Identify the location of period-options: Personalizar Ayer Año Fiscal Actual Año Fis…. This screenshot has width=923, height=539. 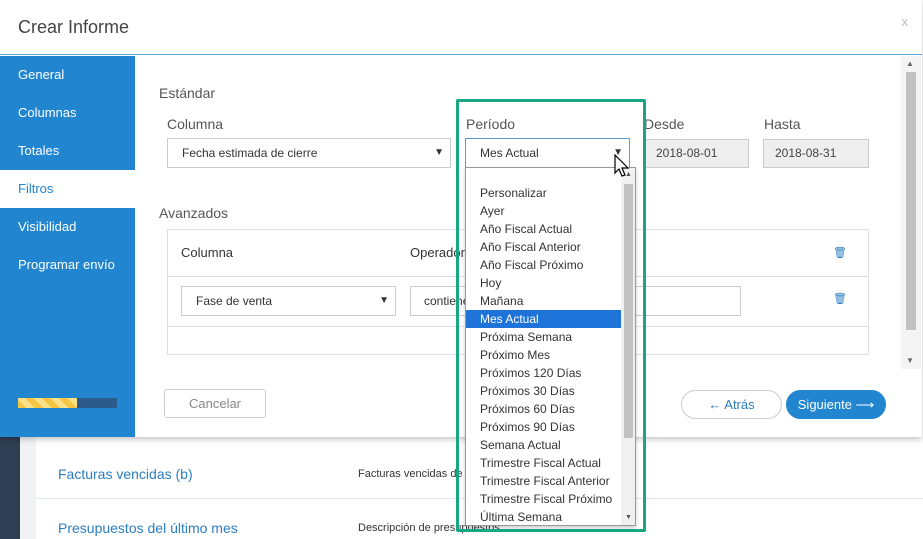
(543, 354).